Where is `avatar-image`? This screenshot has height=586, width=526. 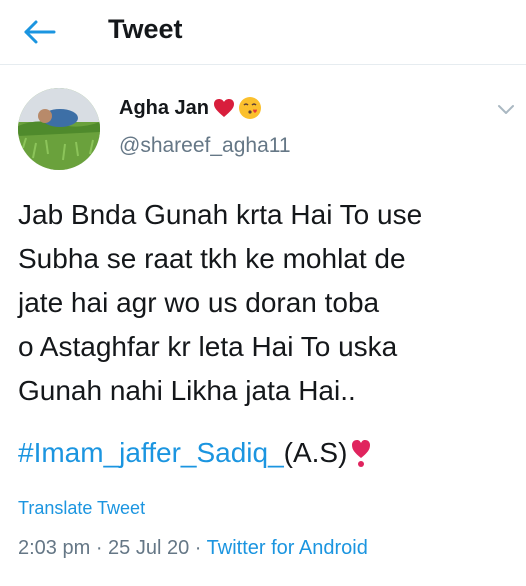 avatar-image is located at coordinates (59, 129).